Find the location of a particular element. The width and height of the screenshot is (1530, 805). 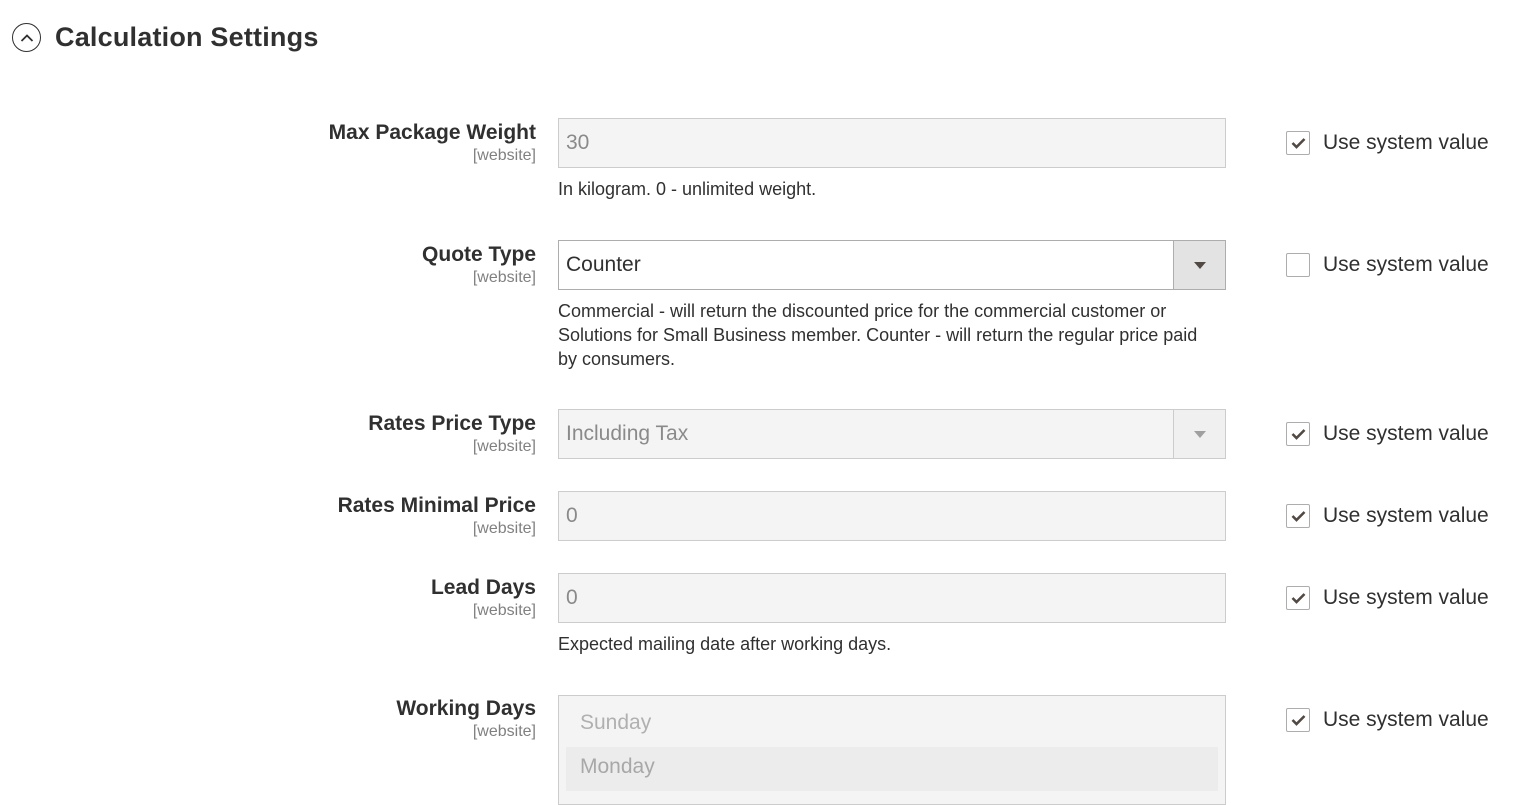

multiselect-option: Monday is located at coordinates (892, 769).